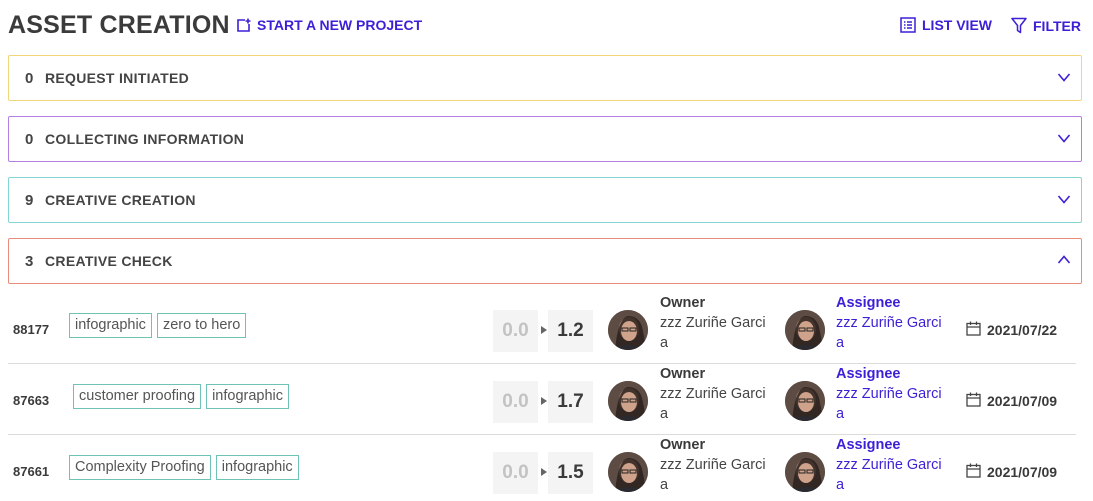  What do you see at coordinates (140, 467) in the screenshot?
I see `tag: Complexity Proofing` at bounding box center [140, 467].